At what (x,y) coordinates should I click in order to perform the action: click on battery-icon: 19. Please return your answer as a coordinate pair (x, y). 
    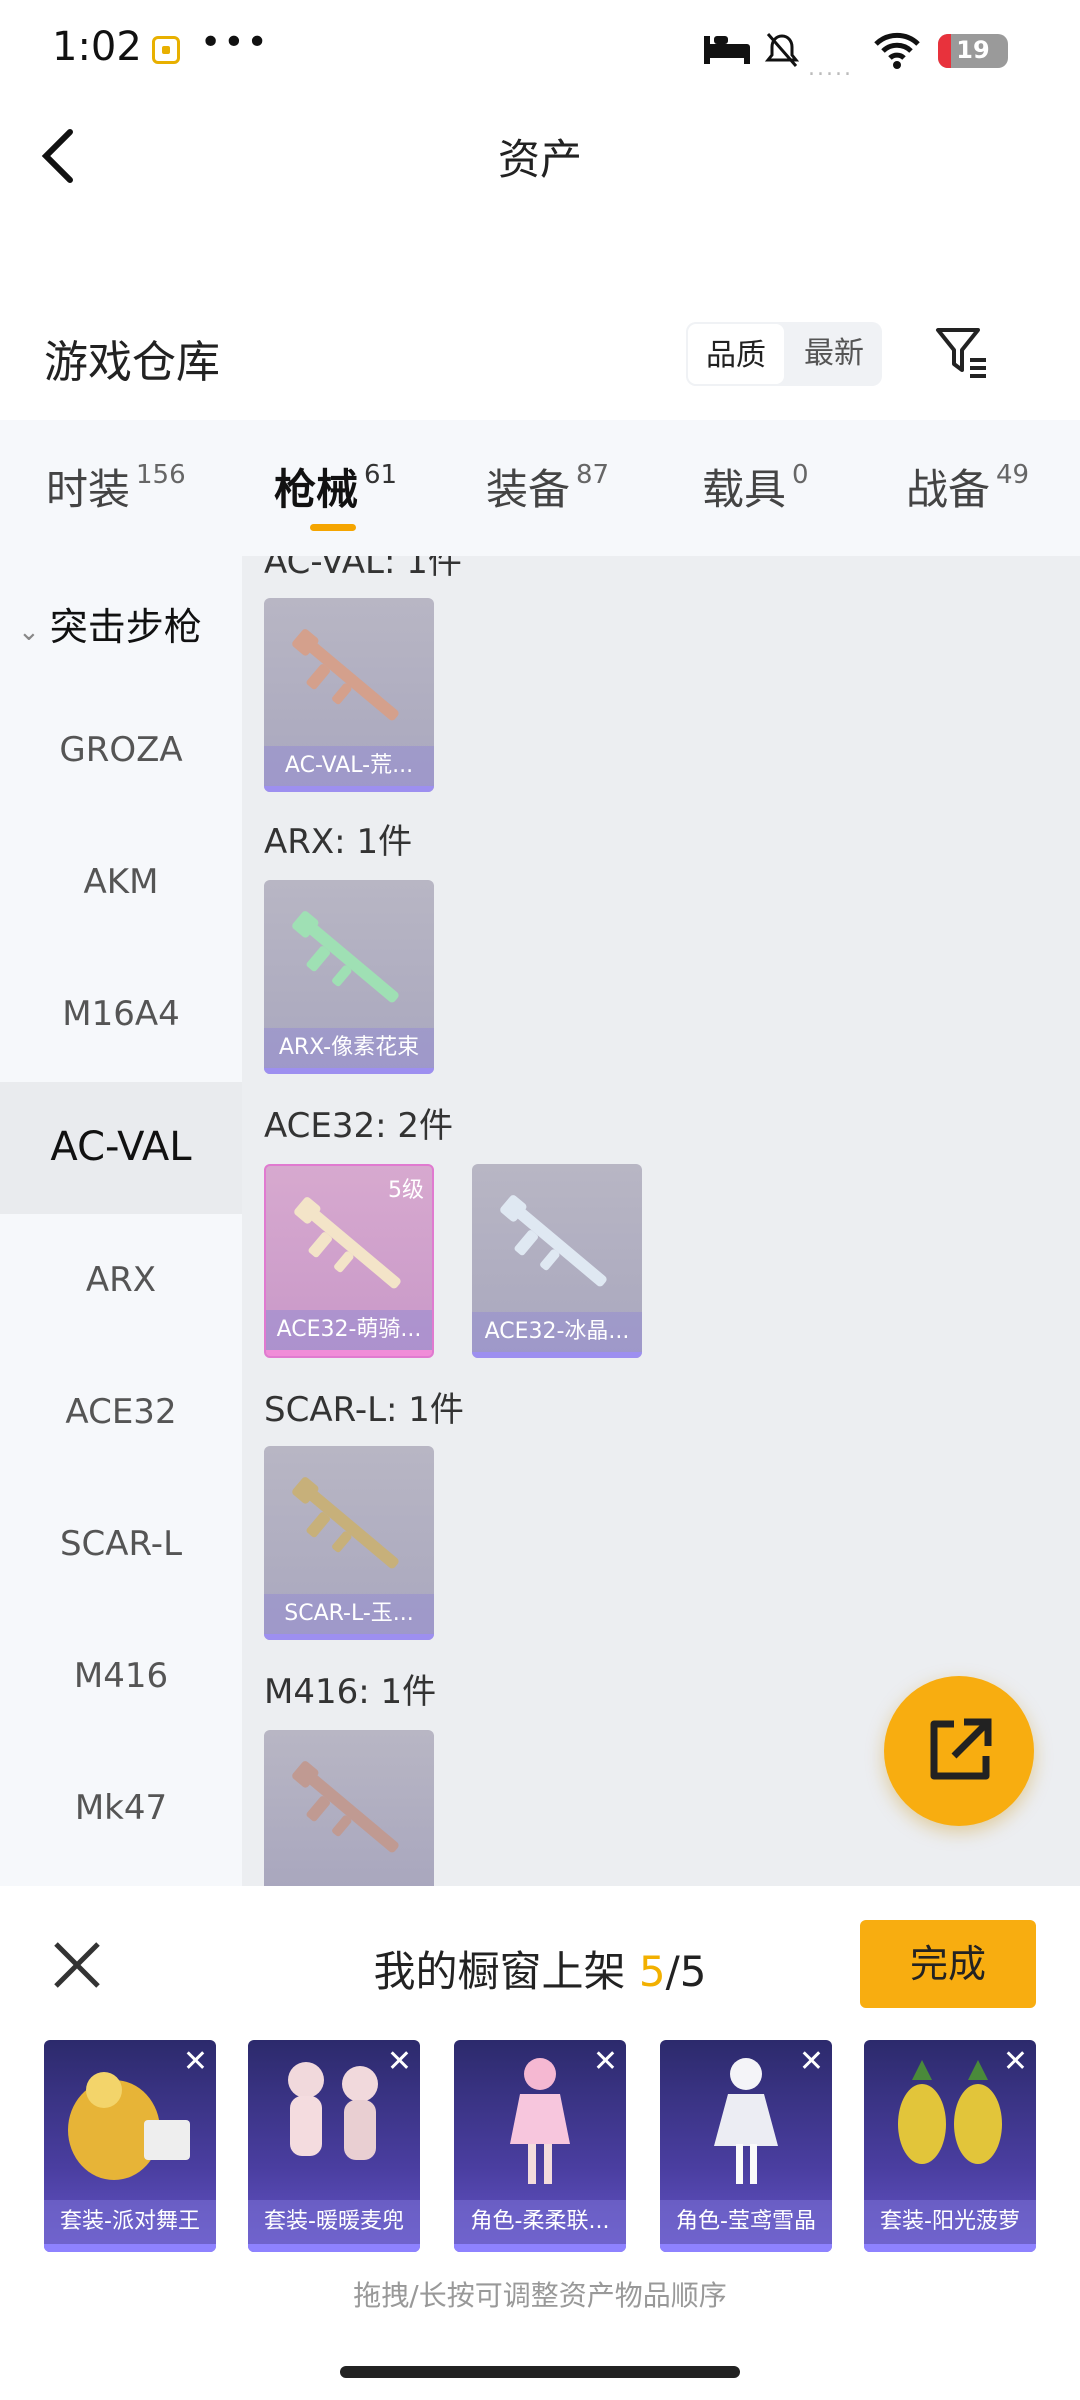
    Looking at the image, I should click on (973, 51).